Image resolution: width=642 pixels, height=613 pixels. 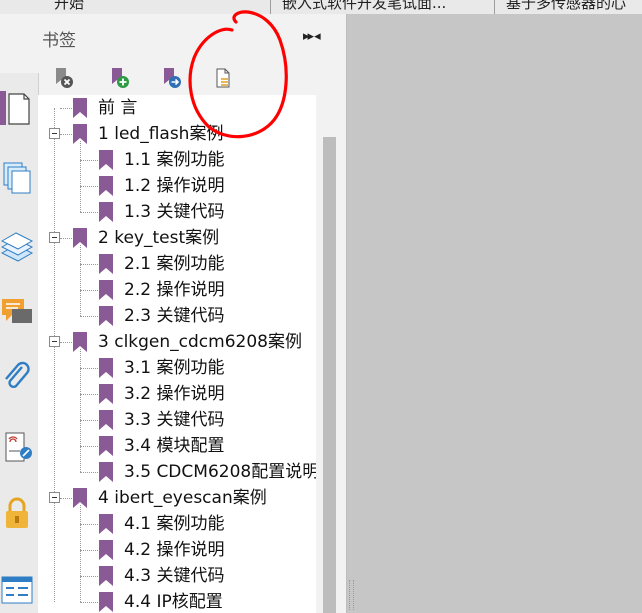 I want to click on bookmark-properties-icon, so click(x=223, y=78).